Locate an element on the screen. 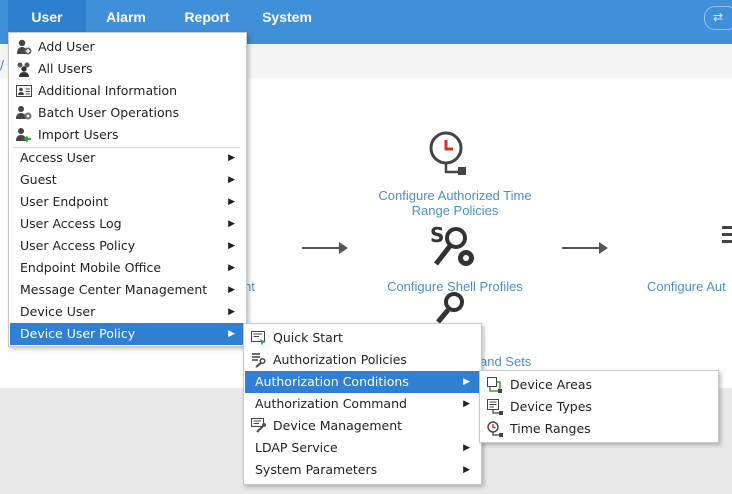  menu-item-label: Authorization Command is located at coordinates (331, 403).